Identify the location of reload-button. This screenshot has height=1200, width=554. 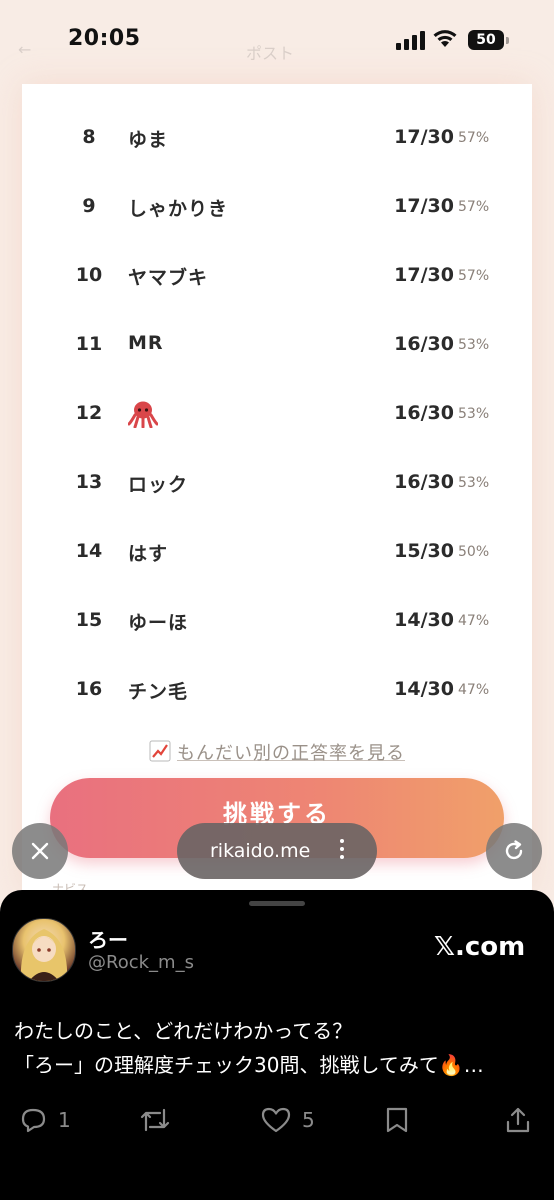
(514, 851).